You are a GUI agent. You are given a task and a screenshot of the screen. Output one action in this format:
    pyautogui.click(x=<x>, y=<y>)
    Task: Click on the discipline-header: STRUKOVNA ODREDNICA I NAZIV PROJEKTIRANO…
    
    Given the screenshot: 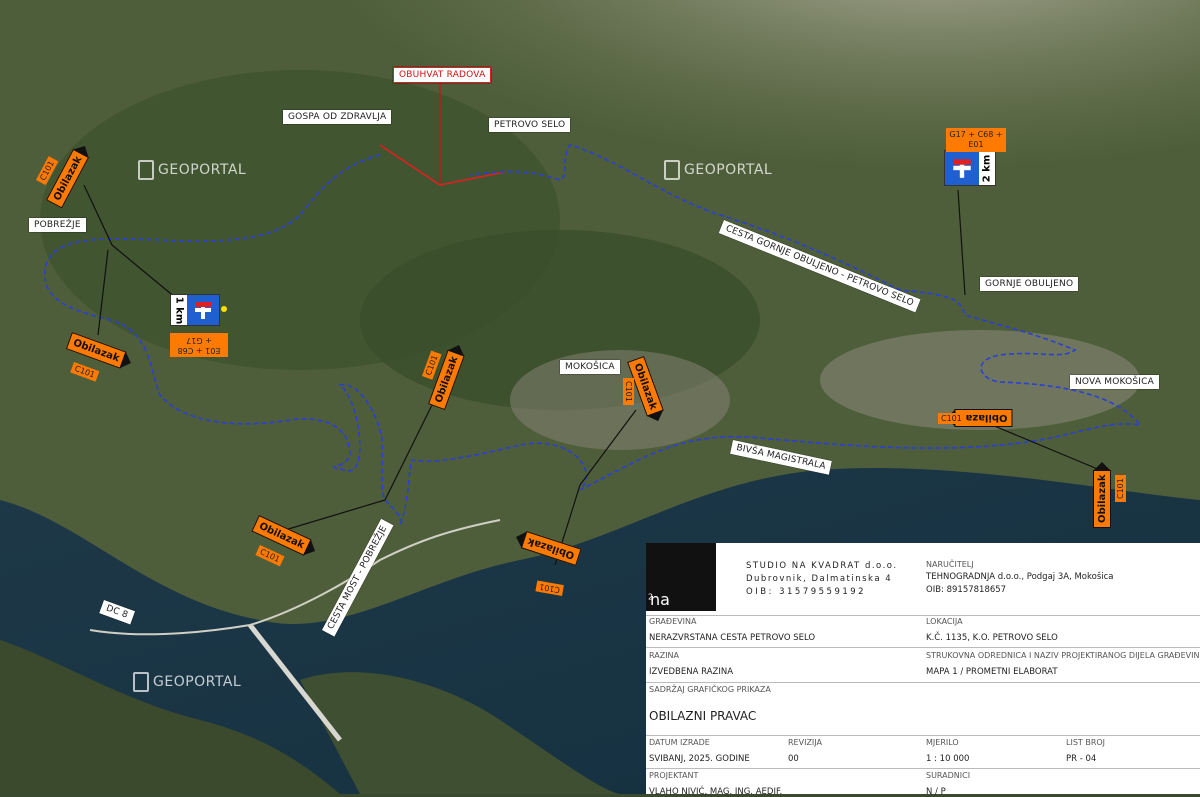 What is the action you would take?
    pyautogui.click(x=1063, y=655)
    